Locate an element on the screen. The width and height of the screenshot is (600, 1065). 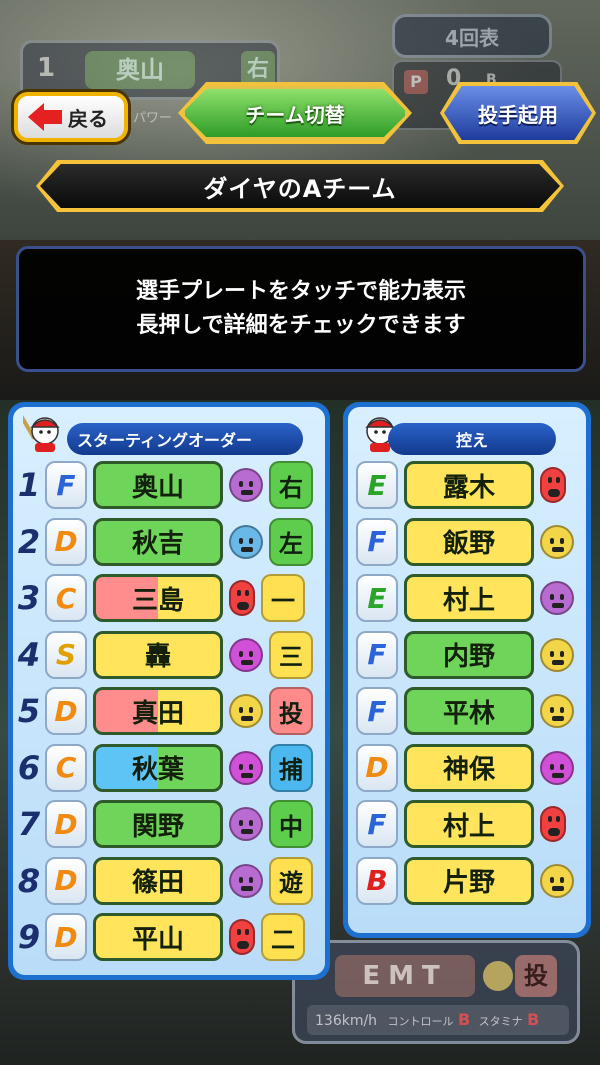
bench-row: D 神保 is located at coordinates (465, 768).